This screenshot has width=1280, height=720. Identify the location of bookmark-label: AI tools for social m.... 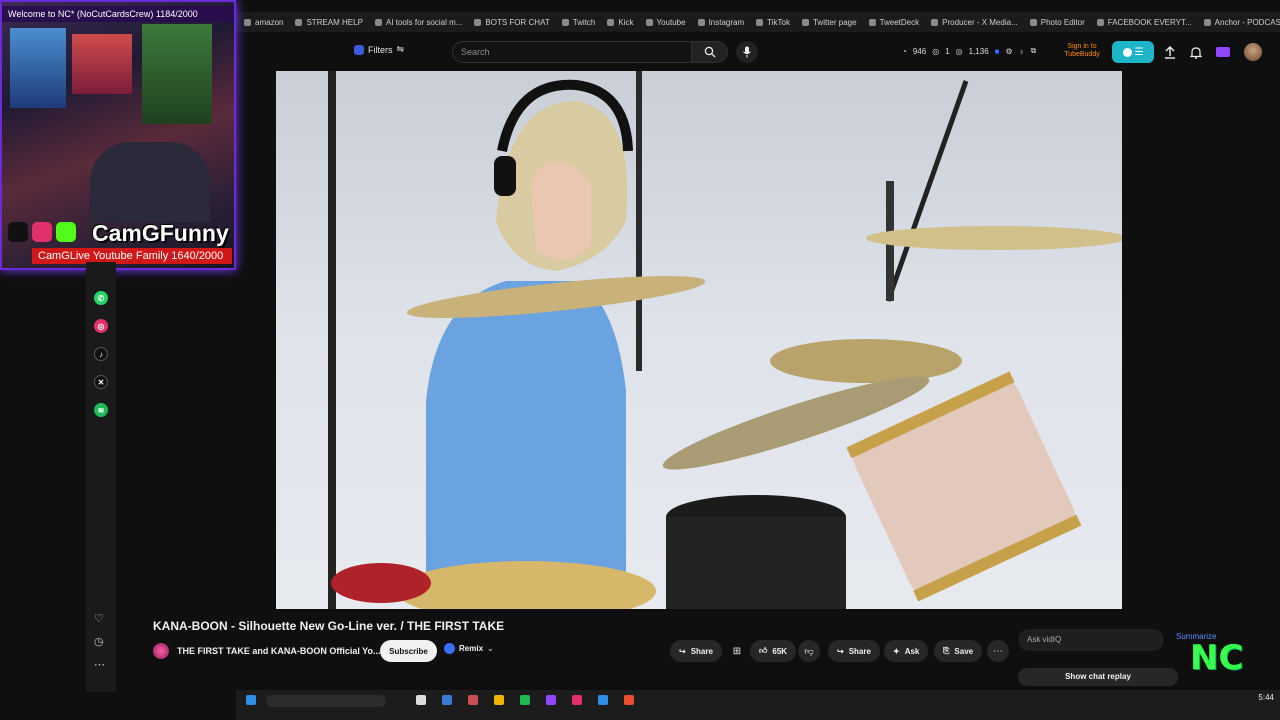
(424, 22).